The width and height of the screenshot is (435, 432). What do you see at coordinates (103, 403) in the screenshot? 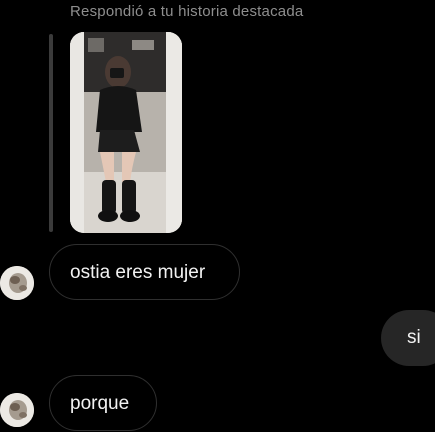
I see `message-bubble: porque` at bounding box center [103, 403].